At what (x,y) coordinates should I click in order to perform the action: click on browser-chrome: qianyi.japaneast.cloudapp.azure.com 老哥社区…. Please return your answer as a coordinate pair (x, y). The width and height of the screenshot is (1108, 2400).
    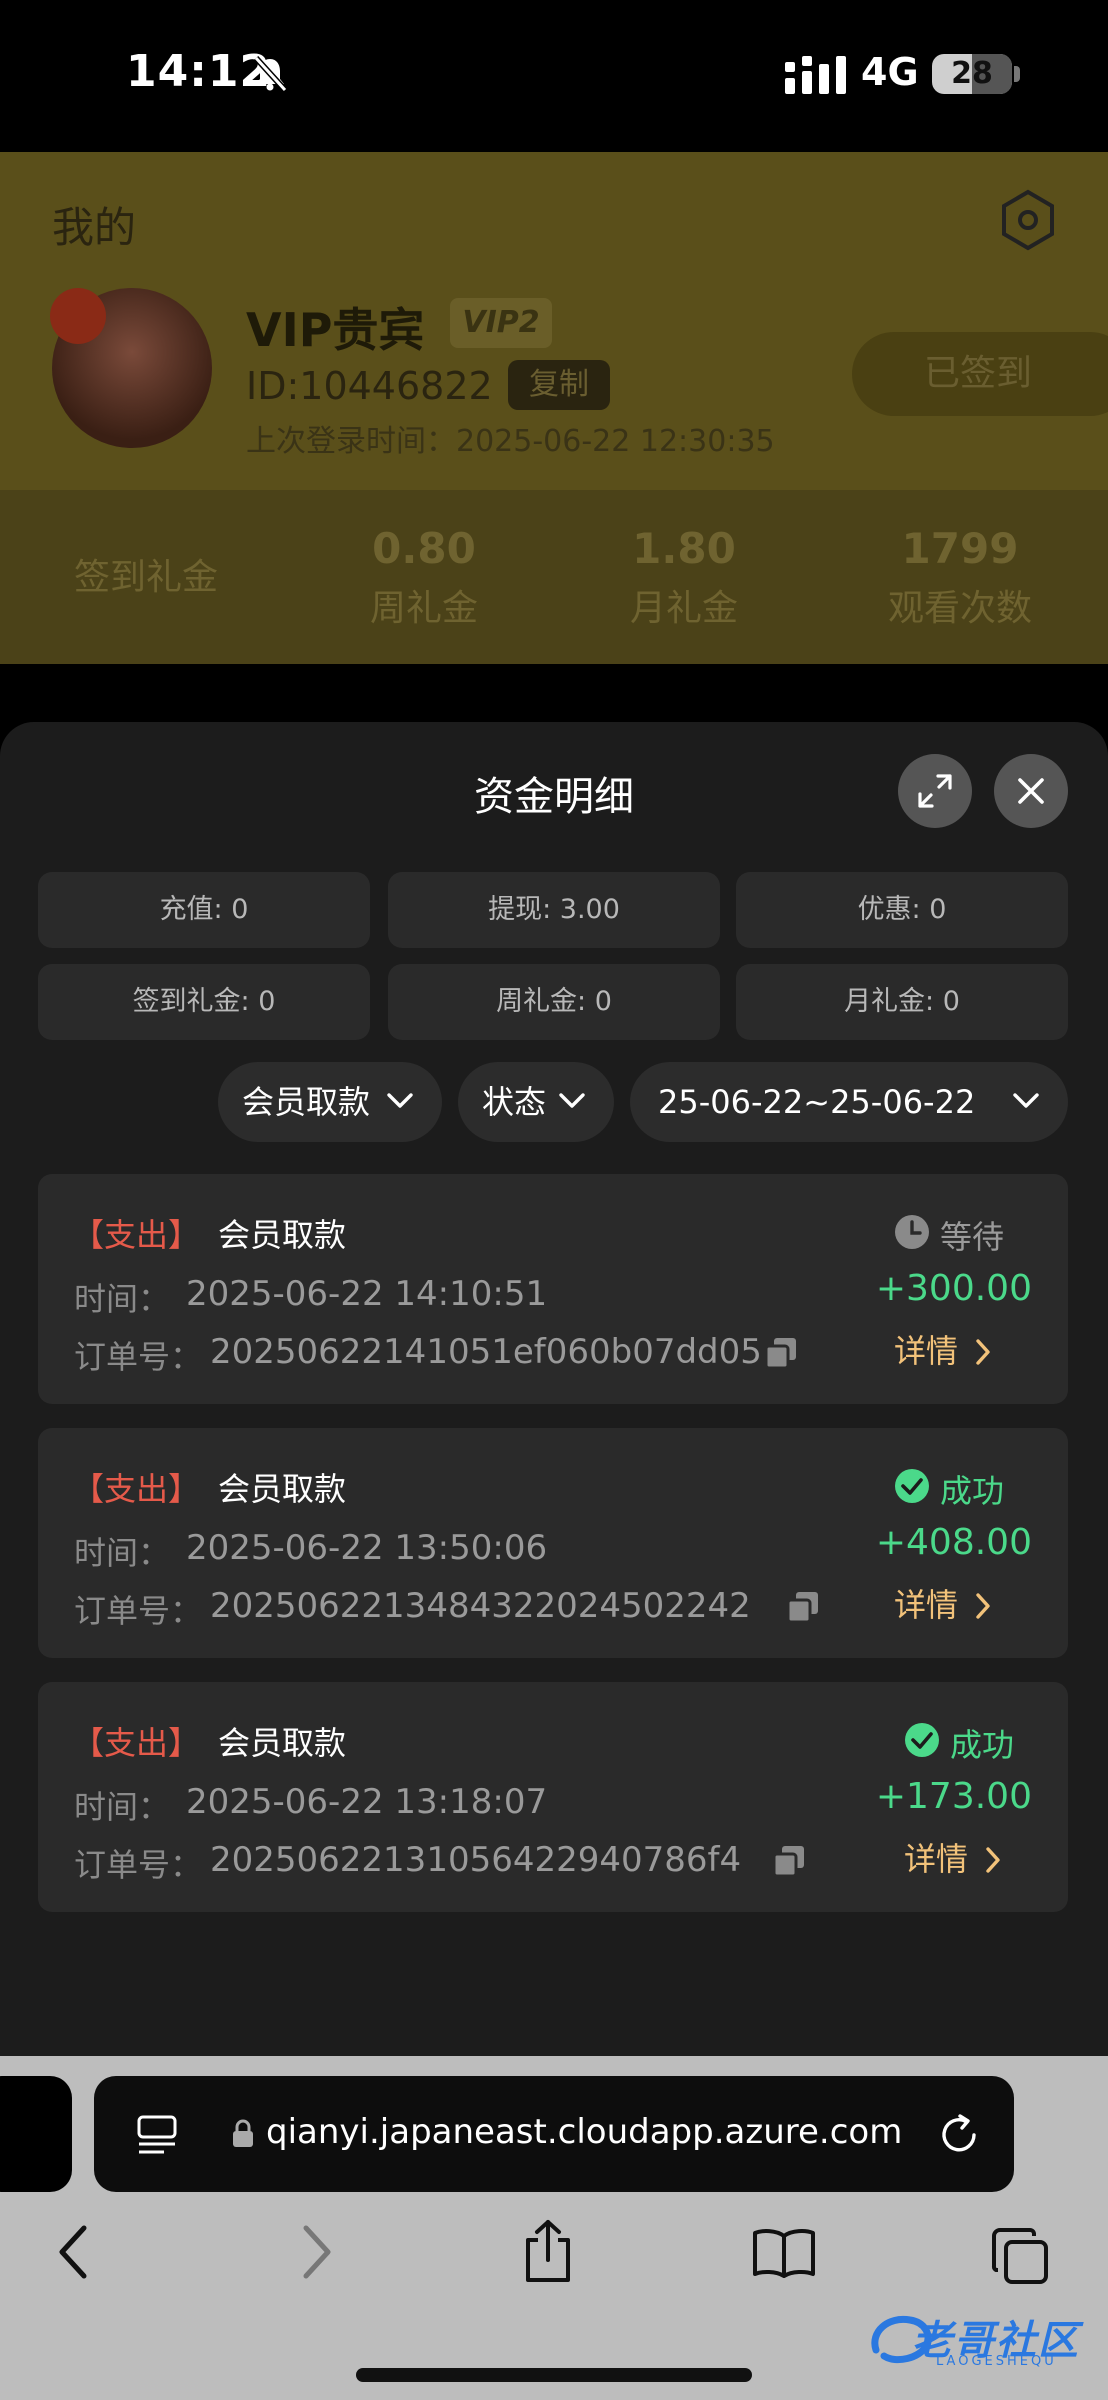
    Looking at the image, I should click on (554, 2228).